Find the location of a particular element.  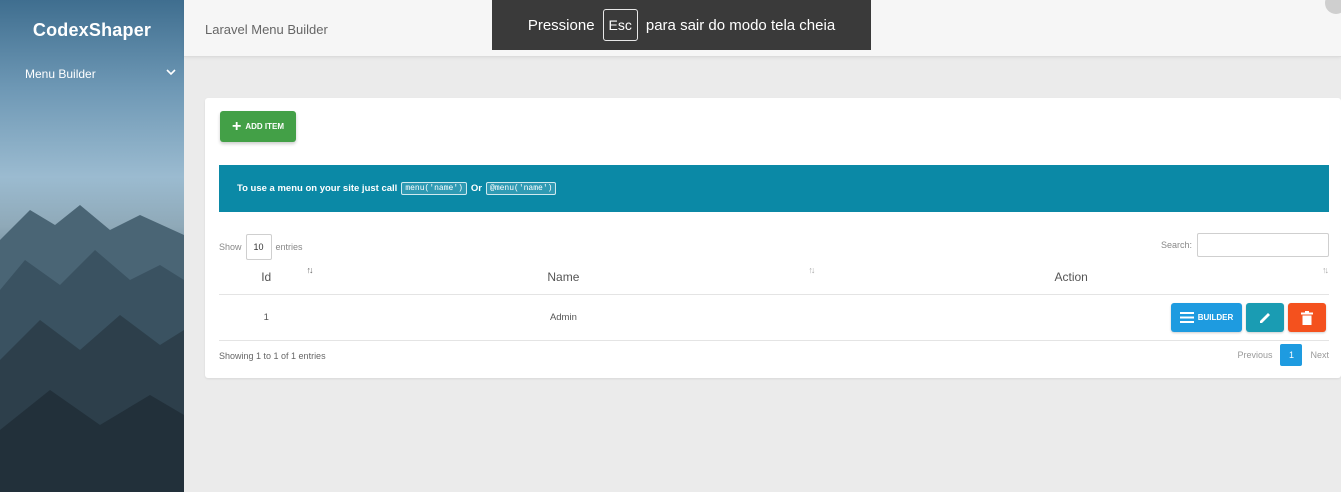

search-label: Search: is located at coordinates (1176, 245).